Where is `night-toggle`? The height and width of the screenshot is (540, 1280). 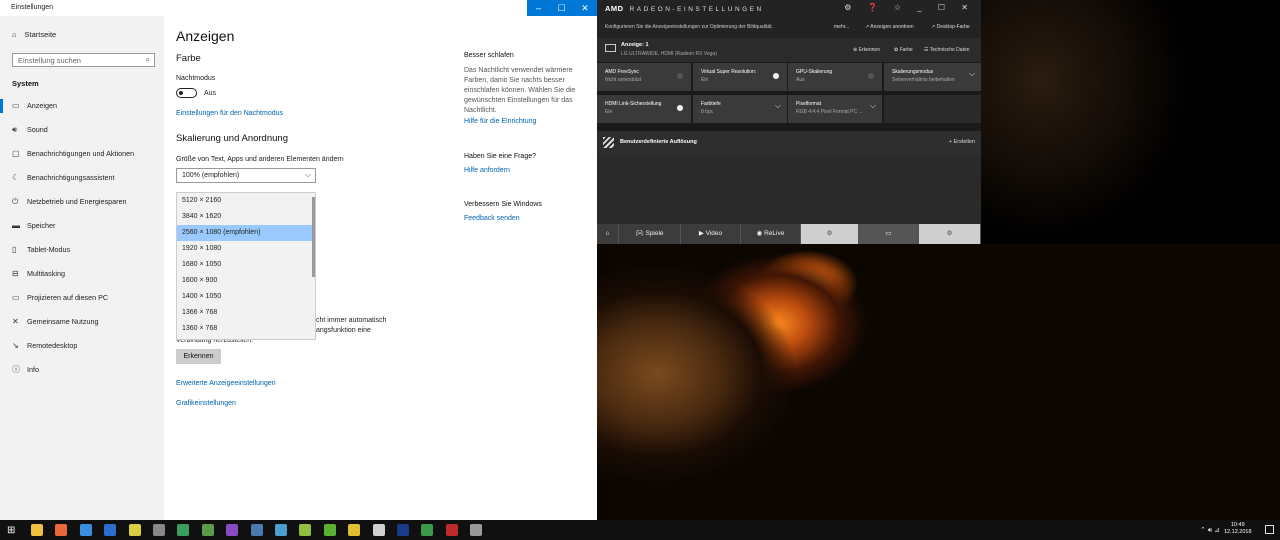
night-toggle is located at coordinates (186, 93).